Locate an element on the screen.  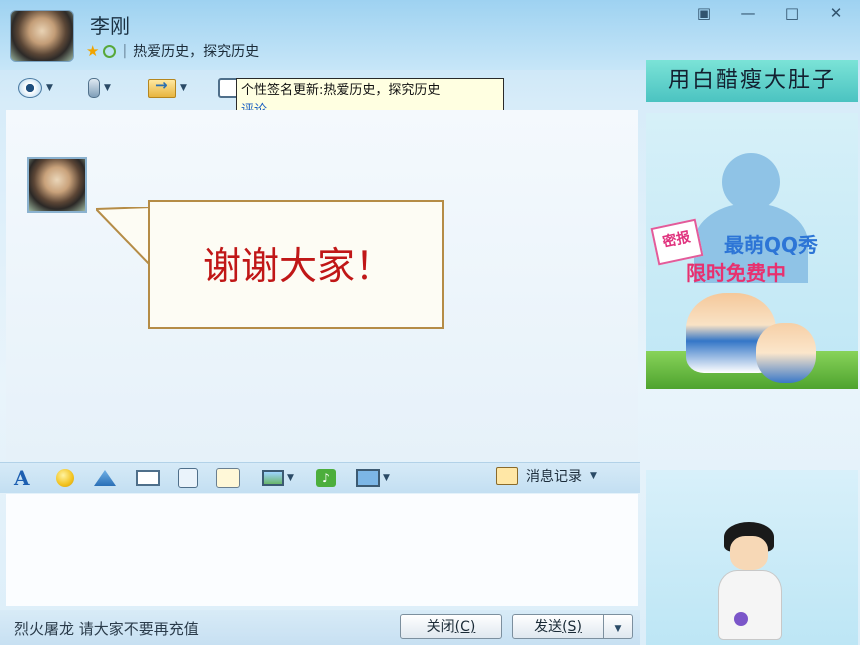
magic-icon is located at coordinates (105, 478).